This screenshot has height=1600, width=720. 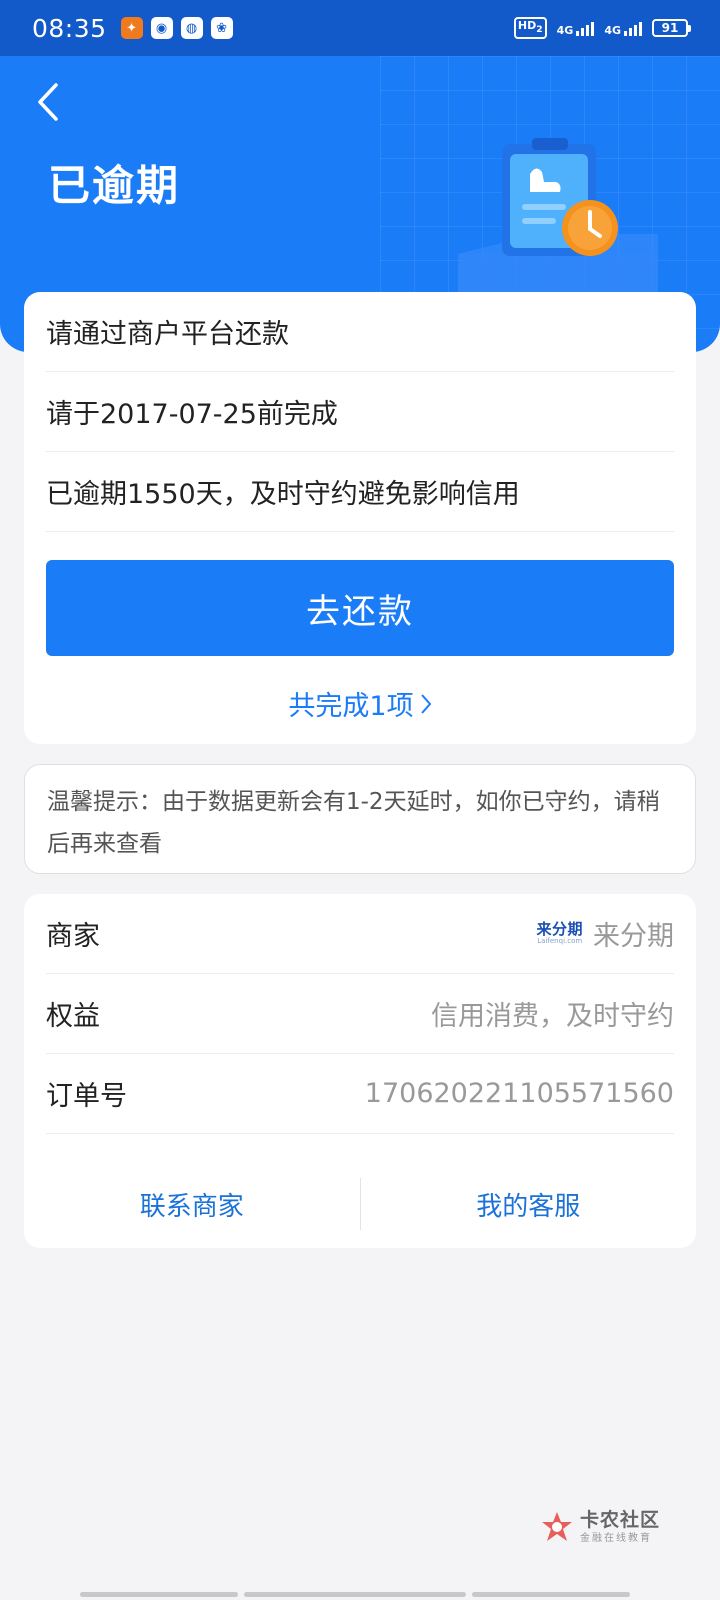 What do you see at coordinates (633, 936) in the screenshot?
I see `merchant-value: 来分期` at bounding box center [633, 936].